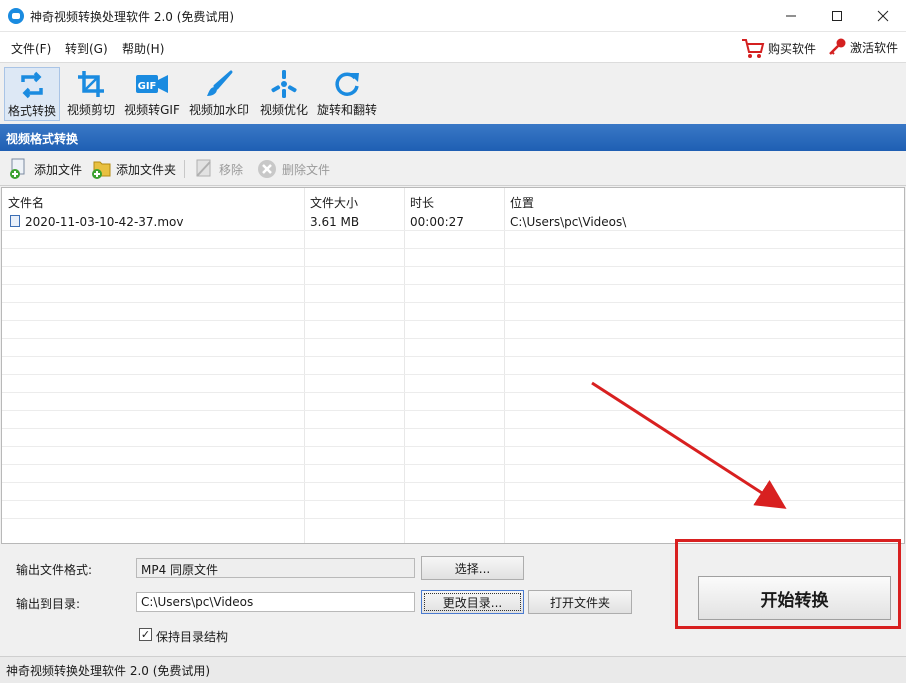 This screenshot has width=906, height=683. I want to click on column-header-size: 文件大小, so click(334, 202).